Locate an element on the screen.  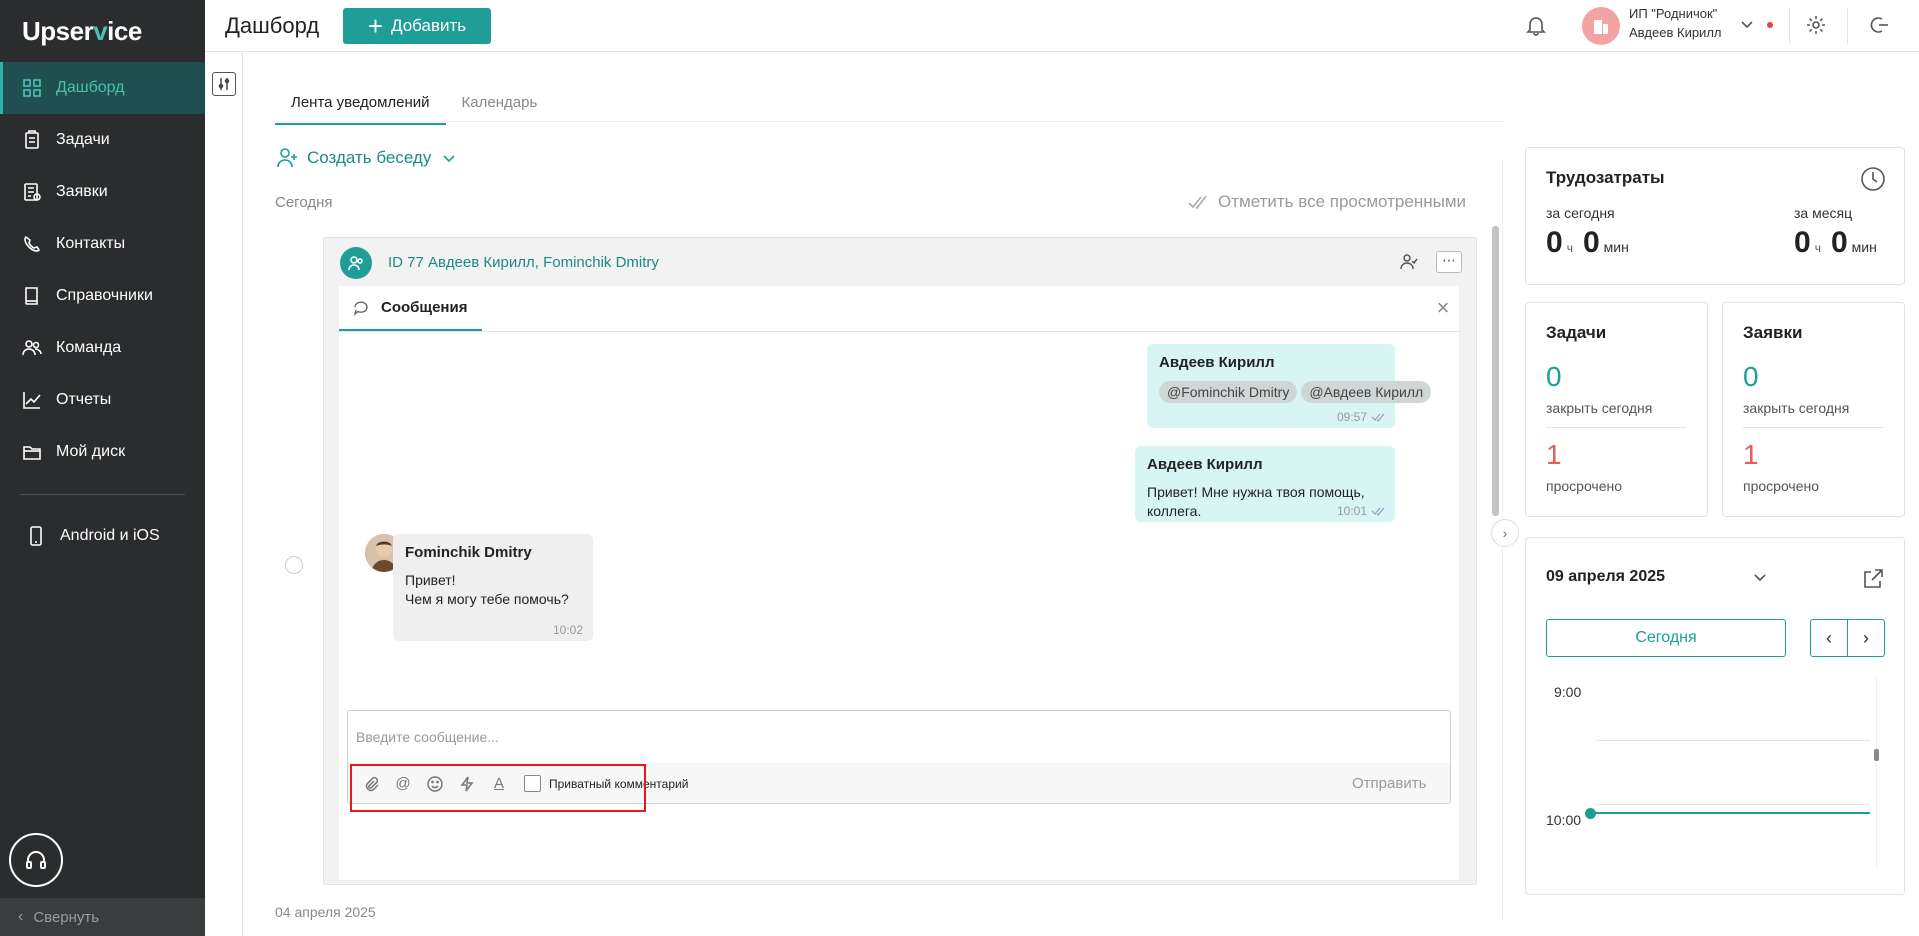
calendar-scrollbar is located at coordinates (1876, 755).